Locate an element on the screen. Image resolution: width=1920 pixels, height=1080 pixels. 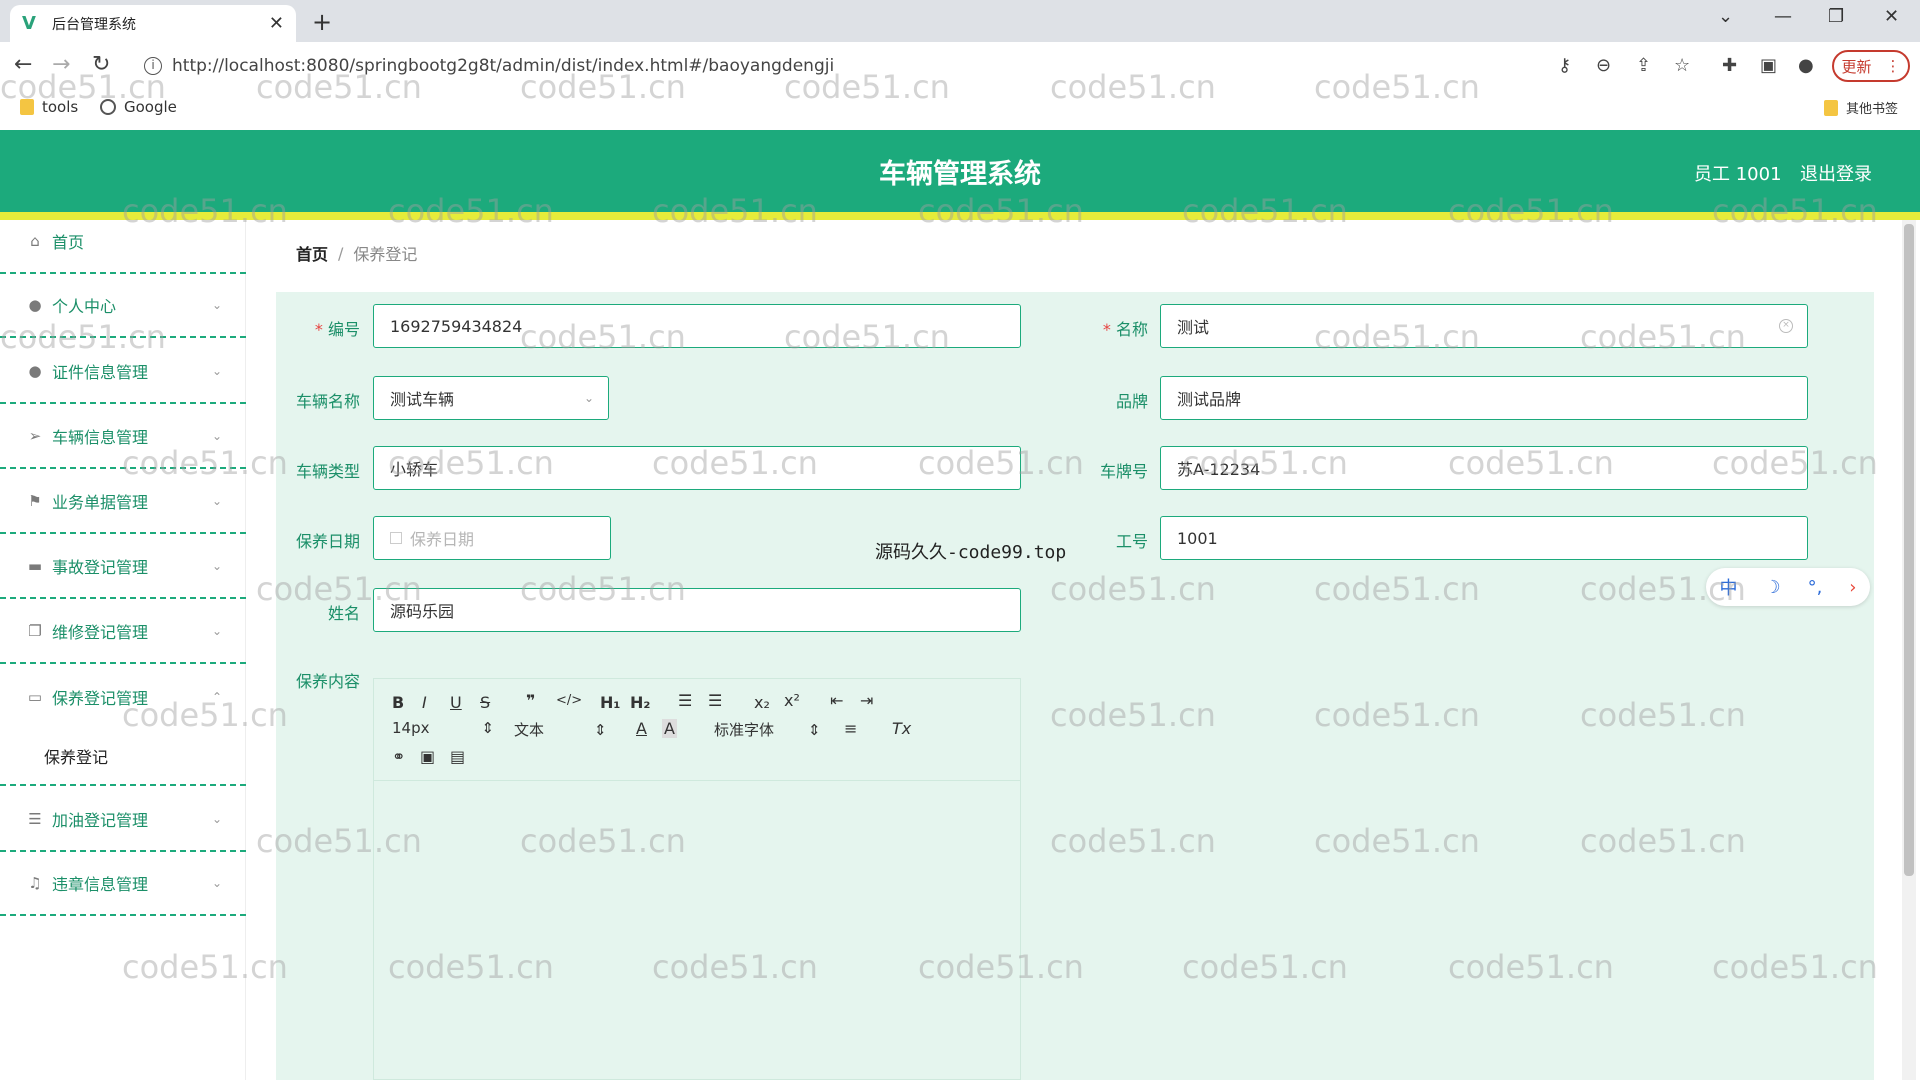
video-icon: ▤ is located at coordinates (457, 756).